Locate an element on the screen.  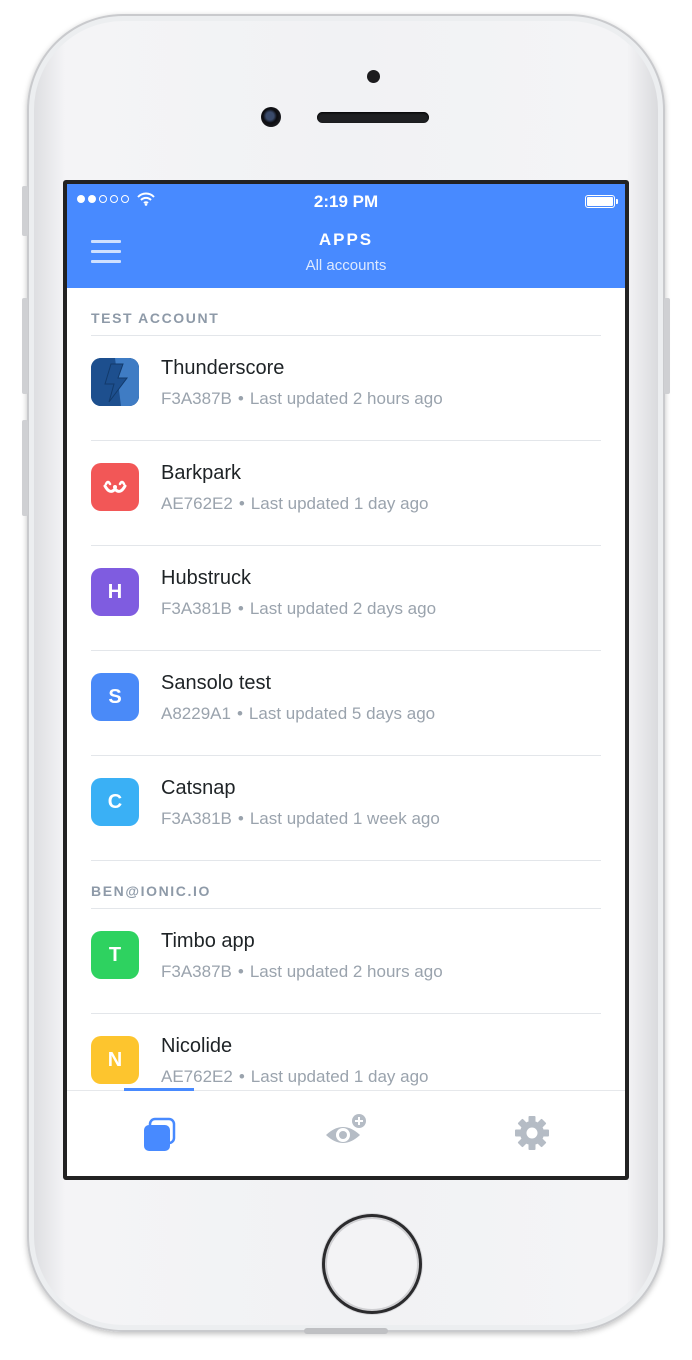
app-meta: F3A381B • Last updated 1 week ago is located at coordinates (300, 819).